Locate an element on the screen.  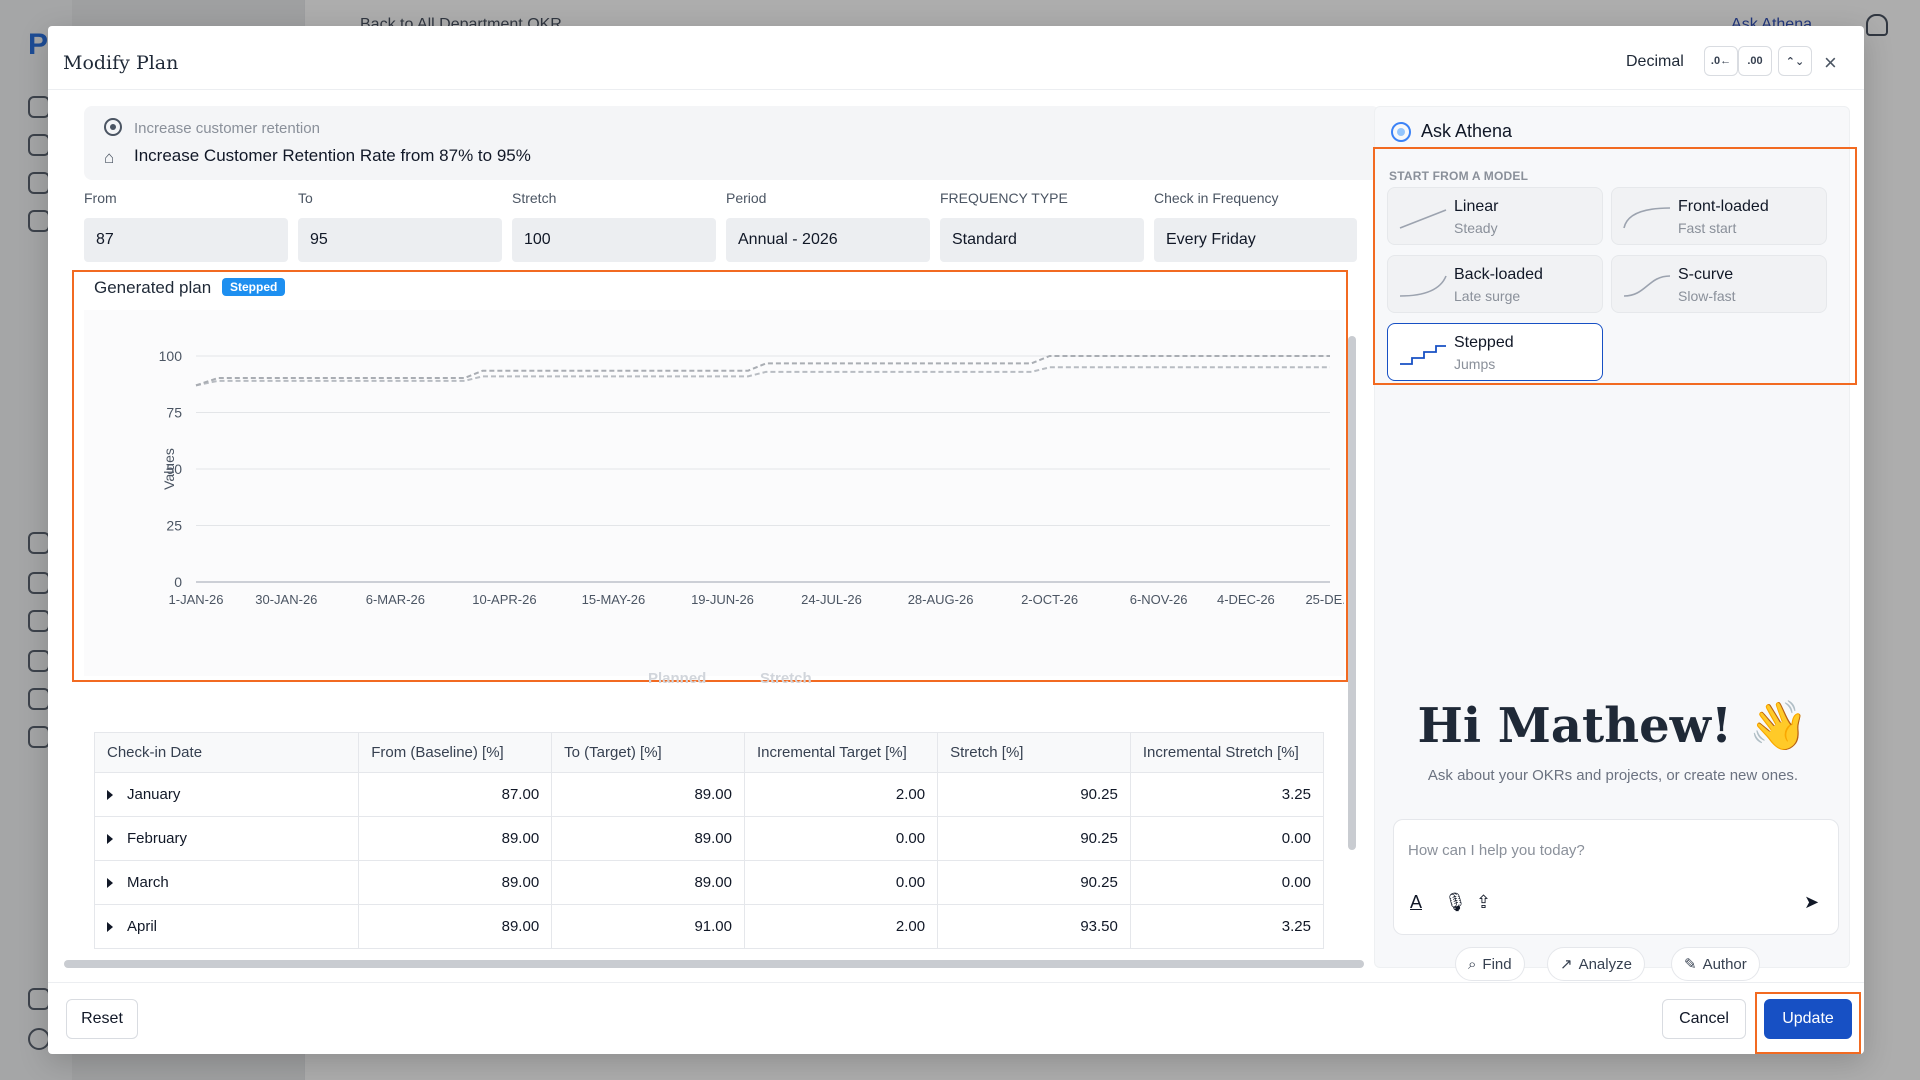
month-cell: April is located at coordinates (227, 926).